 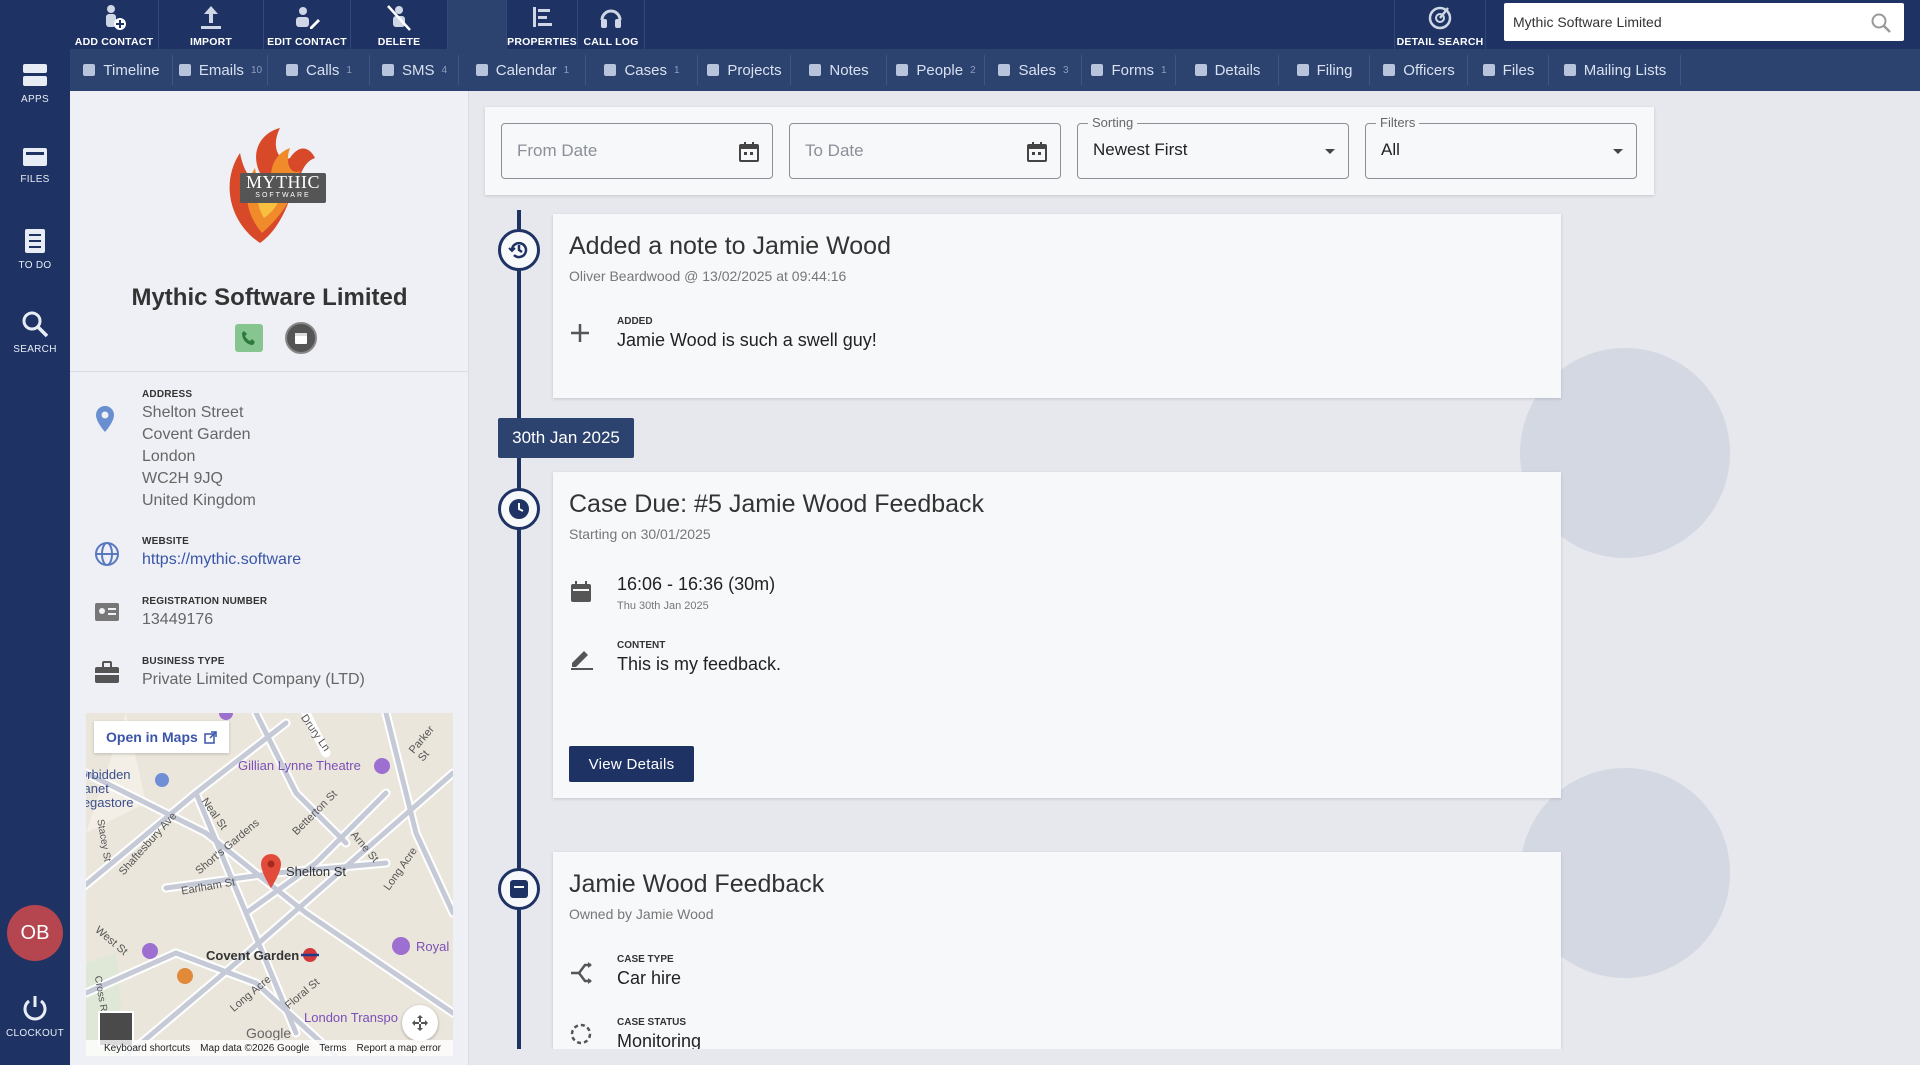 What do you see at coordinates (744, 70) in the screenshot?
I see `tab-projects: Projects` at bounding box center [744, 70].